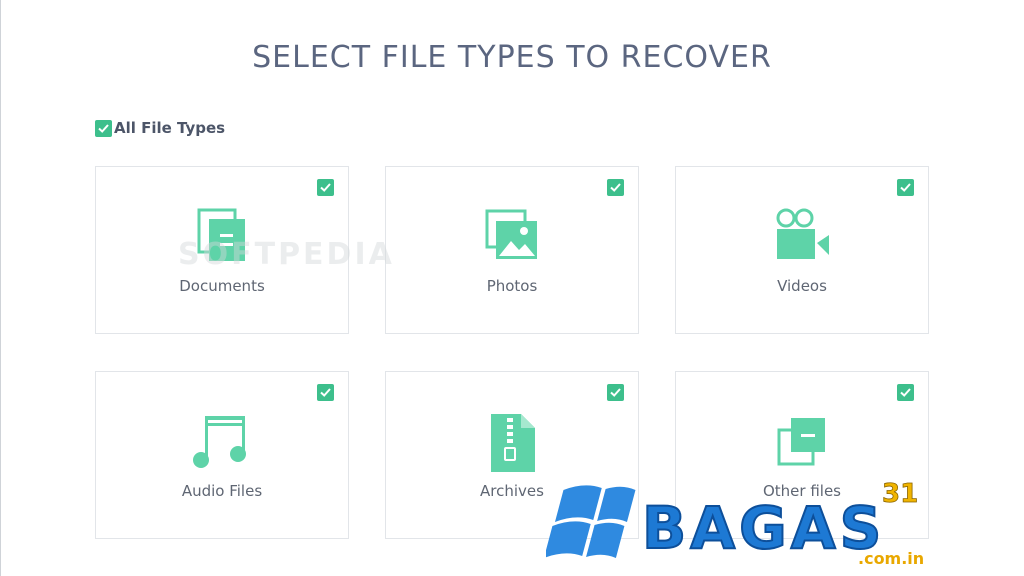 This screenshot has width=1024, height=576. Describe the element at coordinates (219, 442) in the screenshot. I see `music-note-icon` at that location.